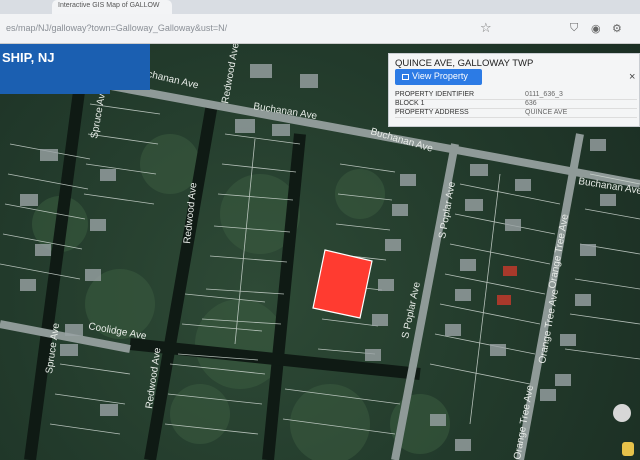 The height and width of the screenshot is (460, 640). Describe the element at coordinates (320, 7) in the screenshot. I see `tab-strip: Interactive GIS Map of GALLOW` at that location.